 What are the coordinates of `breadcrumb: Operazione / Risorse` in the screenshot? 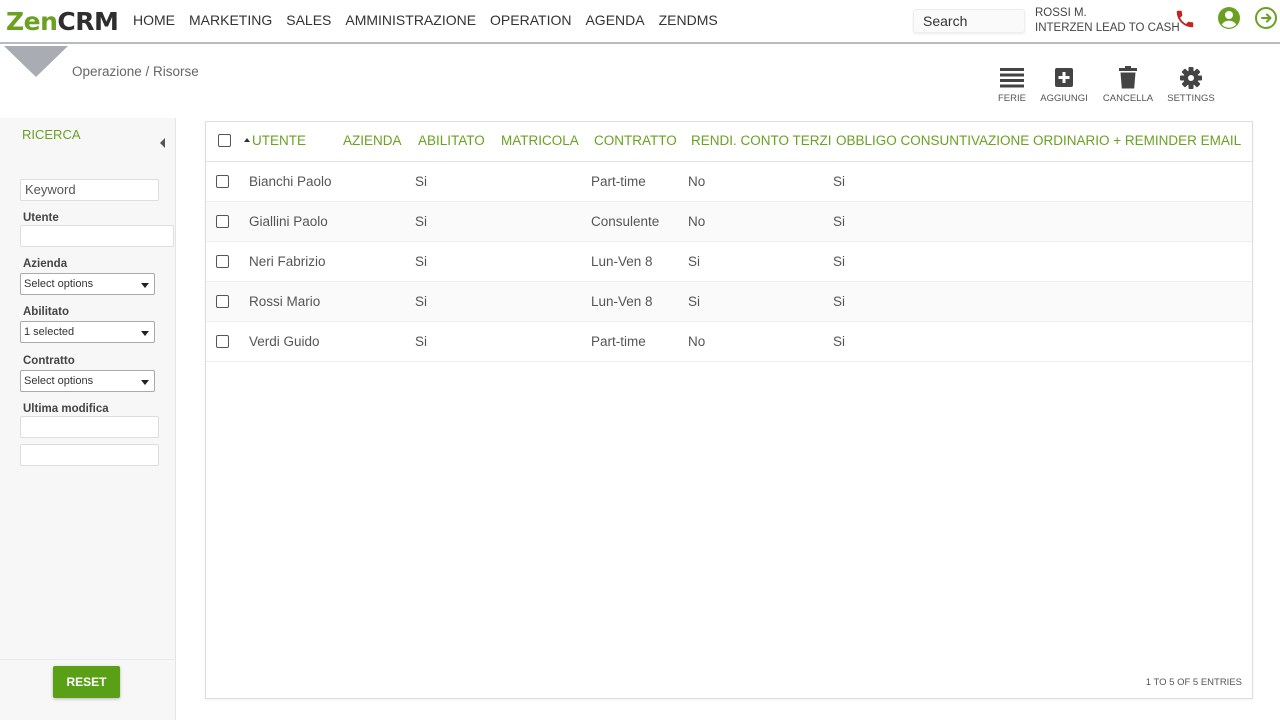 It's located at (135, 71).